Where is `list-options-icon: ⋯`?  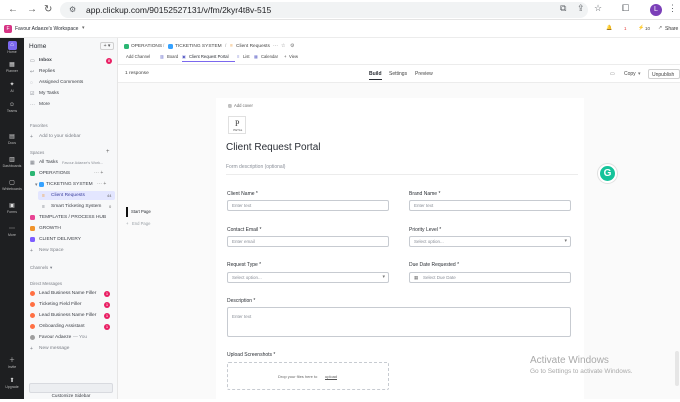
list-options-icon: ⋯ is located at coordinates (275, 47).